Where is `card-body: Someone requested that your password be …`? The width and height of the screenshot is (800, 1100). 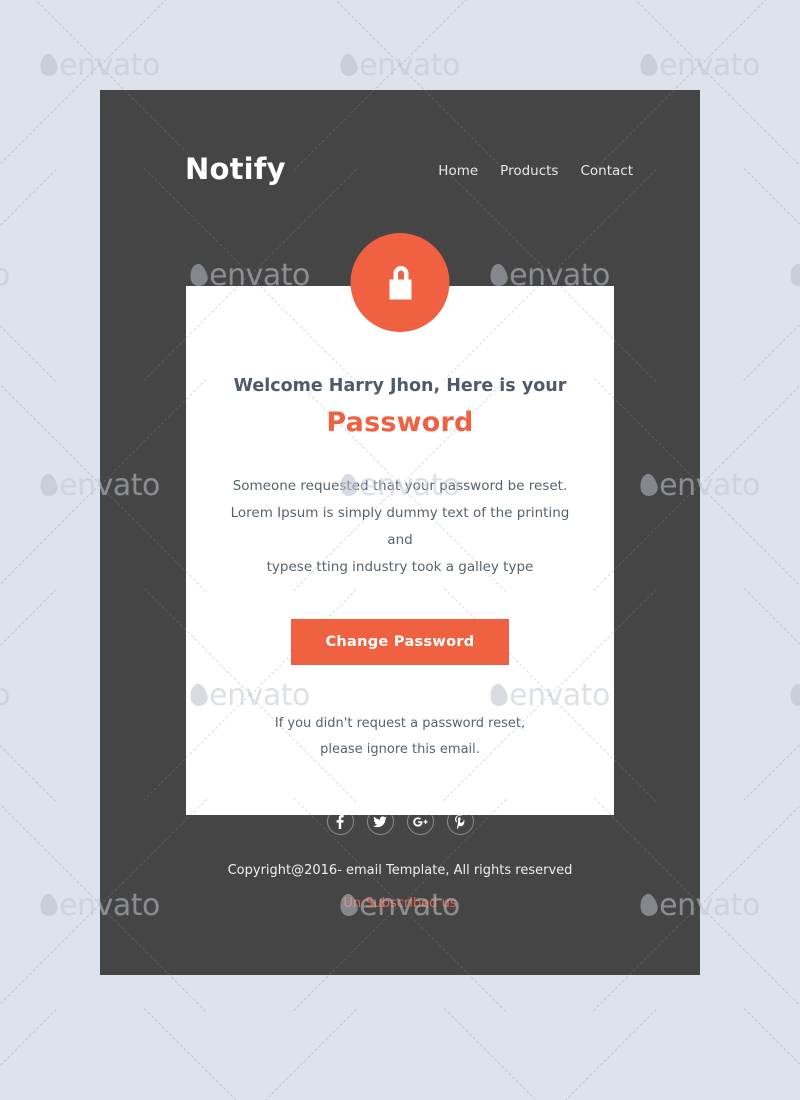 card-body: Someone requested that your password be … is located at coordinates (400, 527).